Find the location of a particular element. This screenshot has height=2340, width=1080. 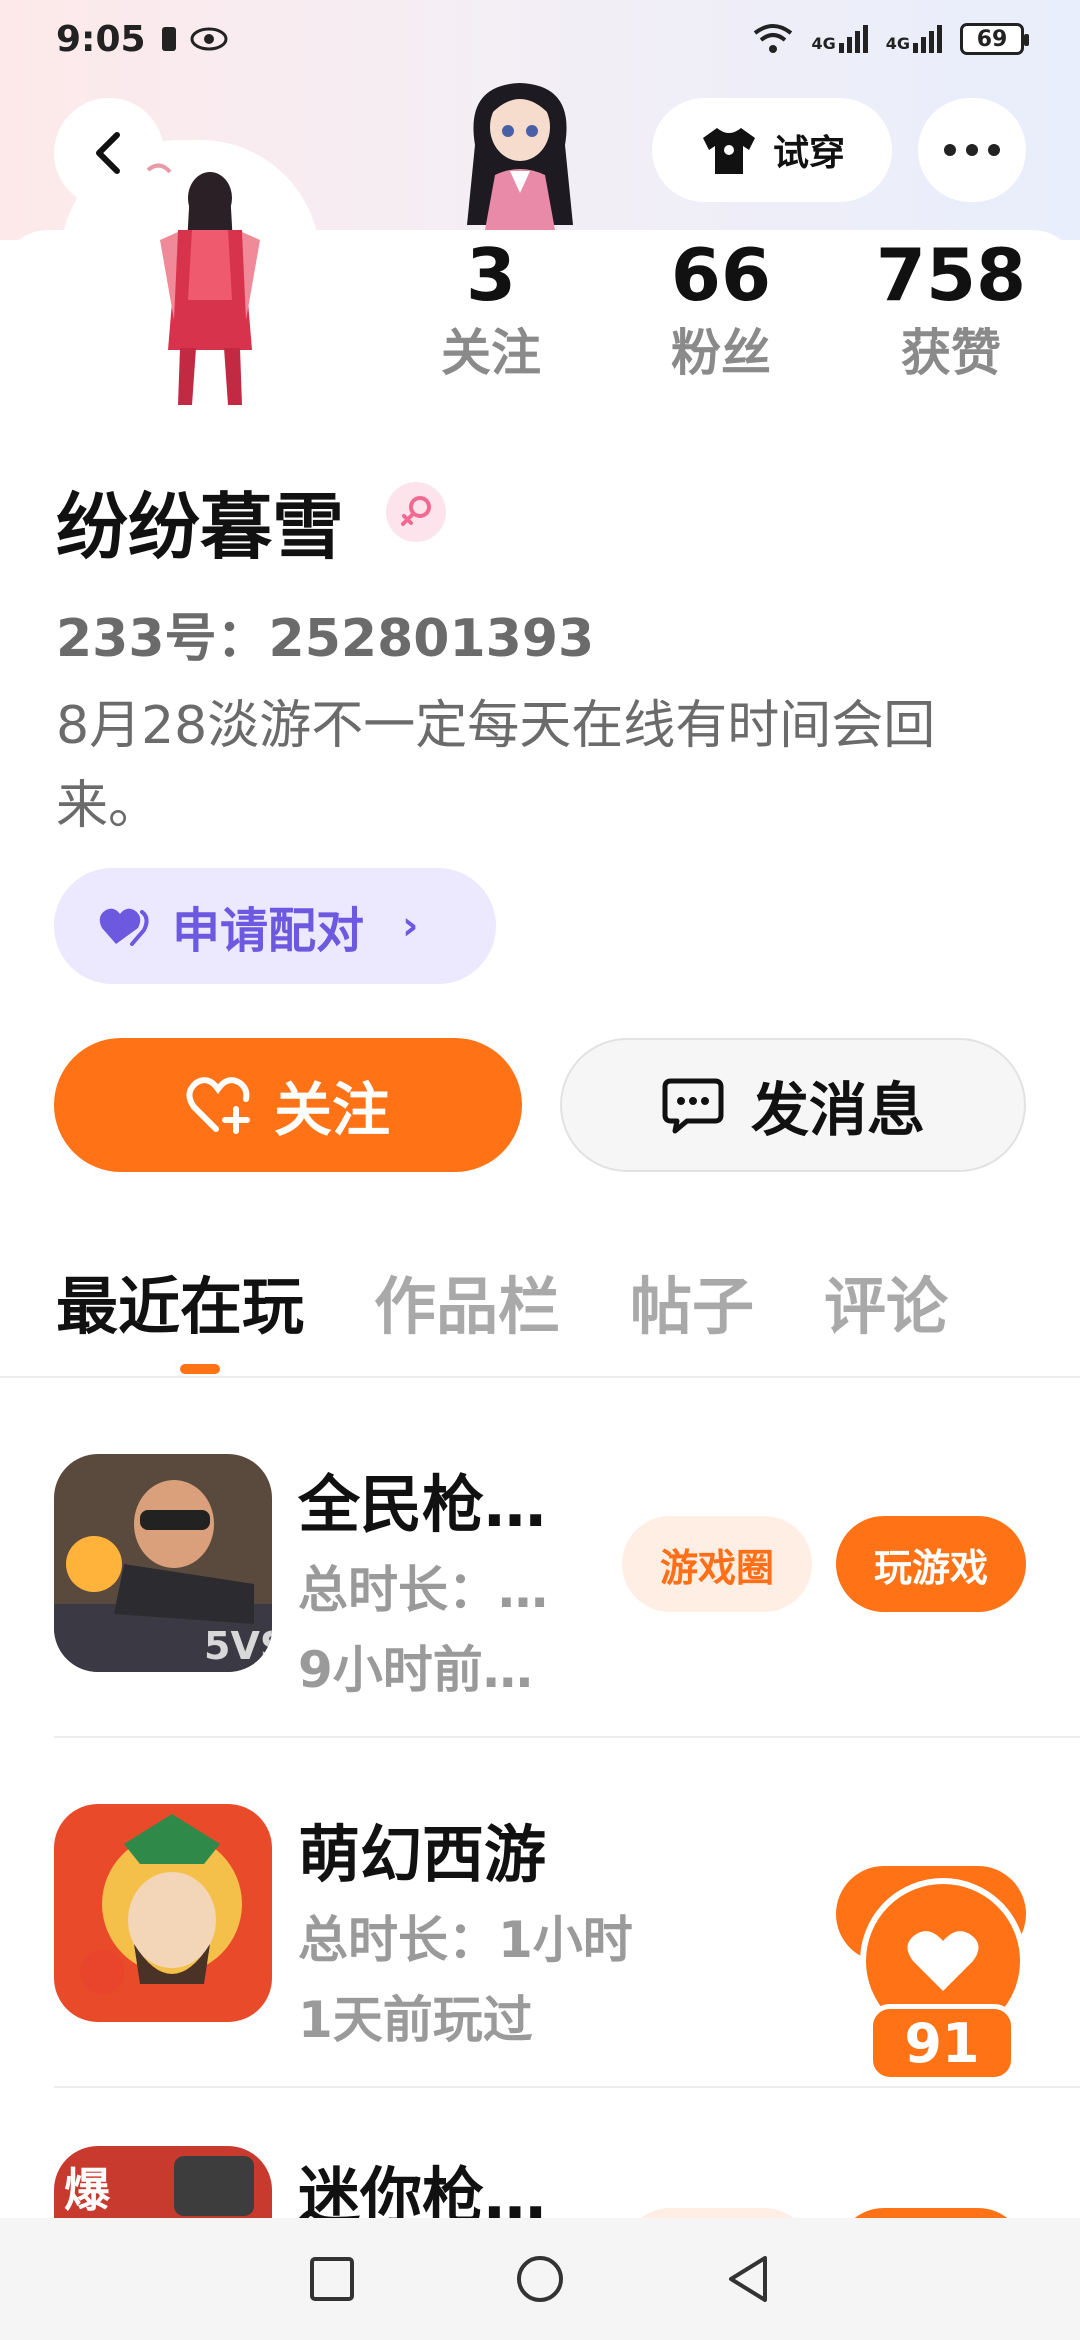

chevron-right-icon: › is located at coordinates (410, 926).